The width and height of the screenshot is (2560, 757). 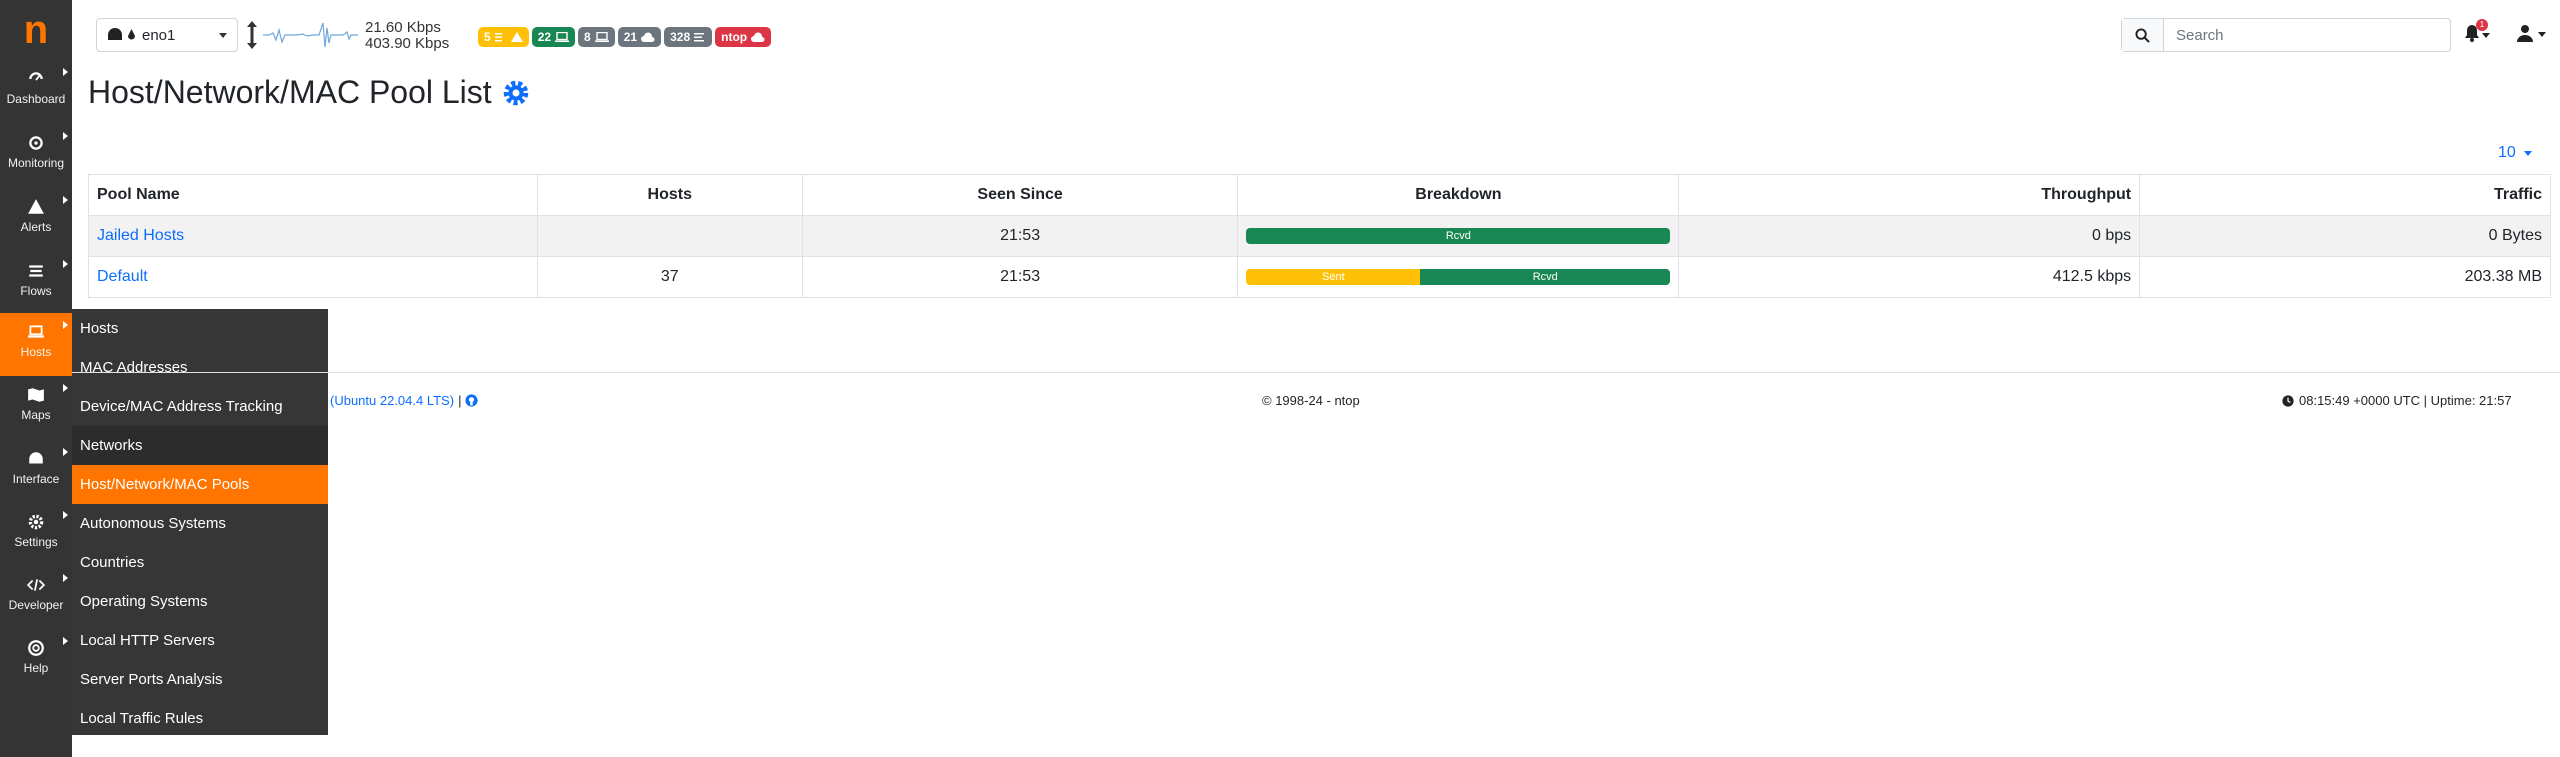 I want to click on sidebar-item-flows: Flows, so click(x=36, y=283).